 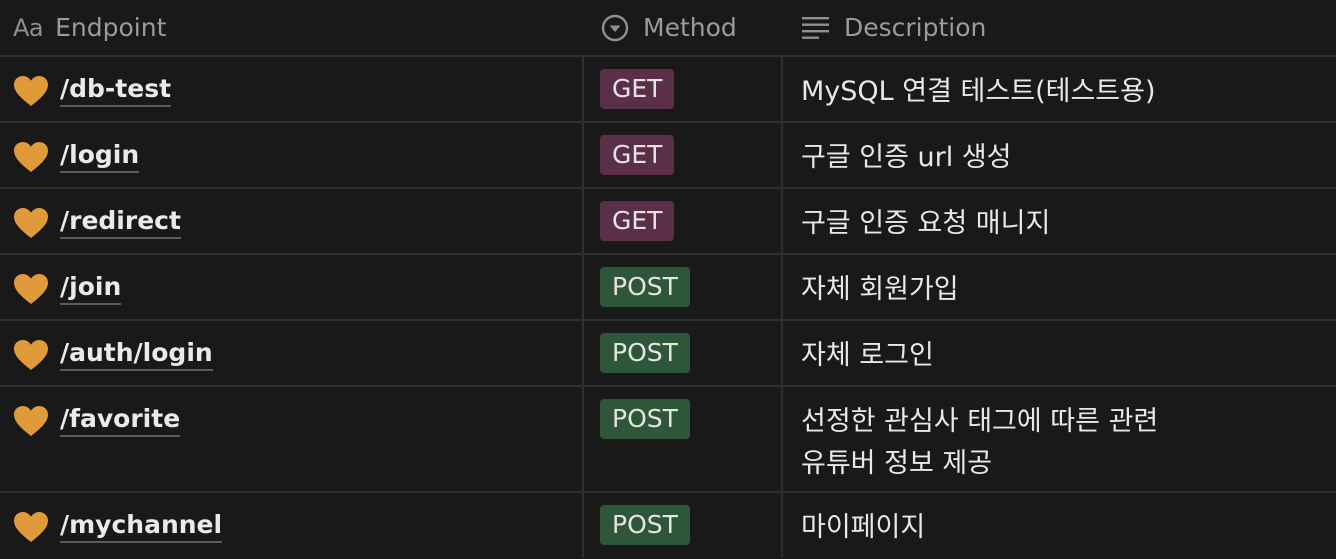 What do you see at coordinates (867, 355) in the screenshot?
I see `description-text: 자체 로그인` at bounding box center [867, 355].